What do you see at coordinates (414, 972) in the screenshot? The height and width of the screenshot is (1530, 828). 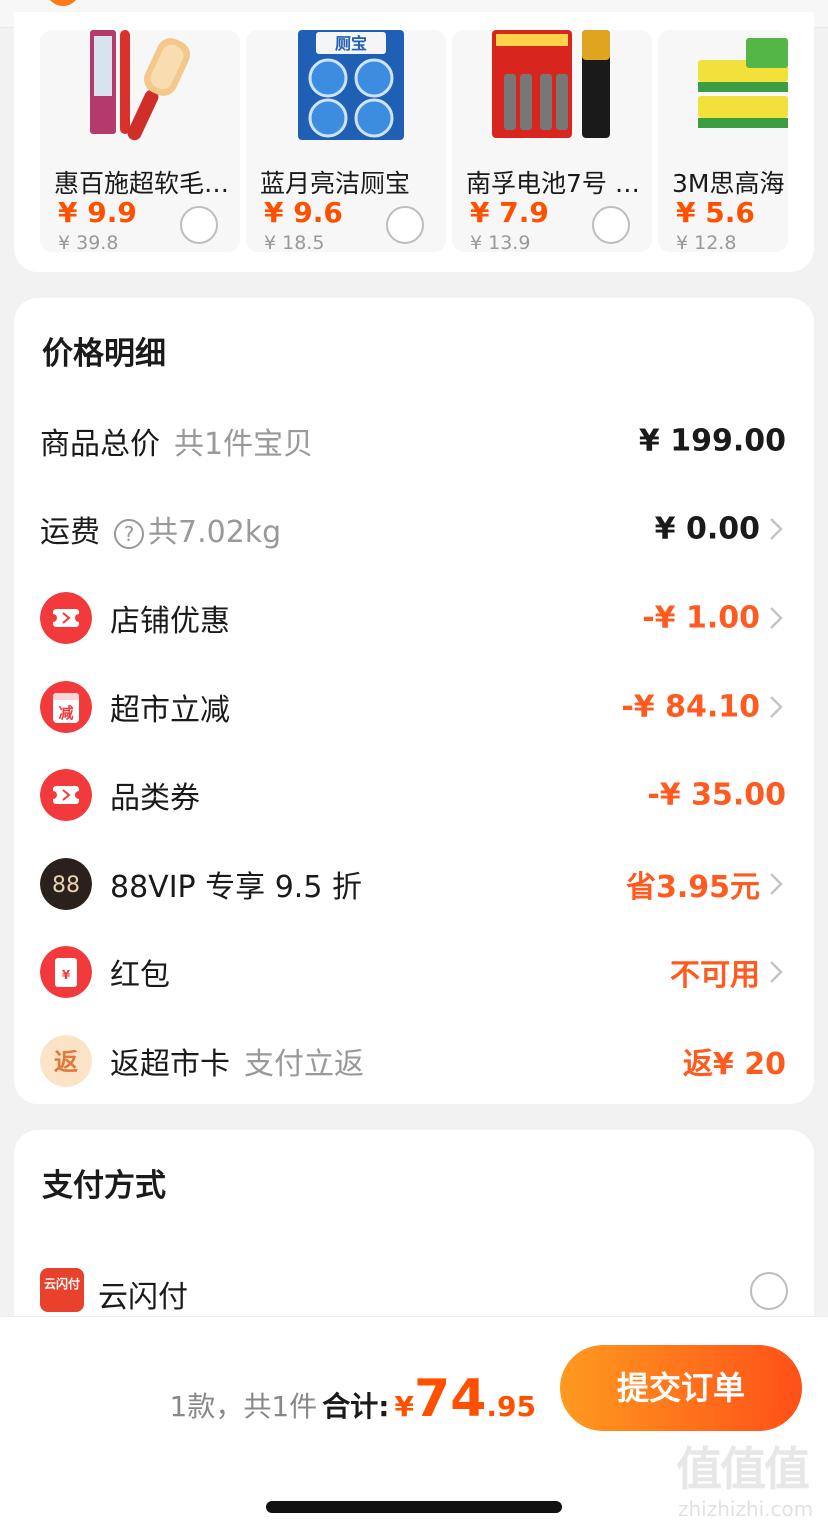 I see `red-packet-row: ¥ 红包 不可用` at bounding box center [414, 972].